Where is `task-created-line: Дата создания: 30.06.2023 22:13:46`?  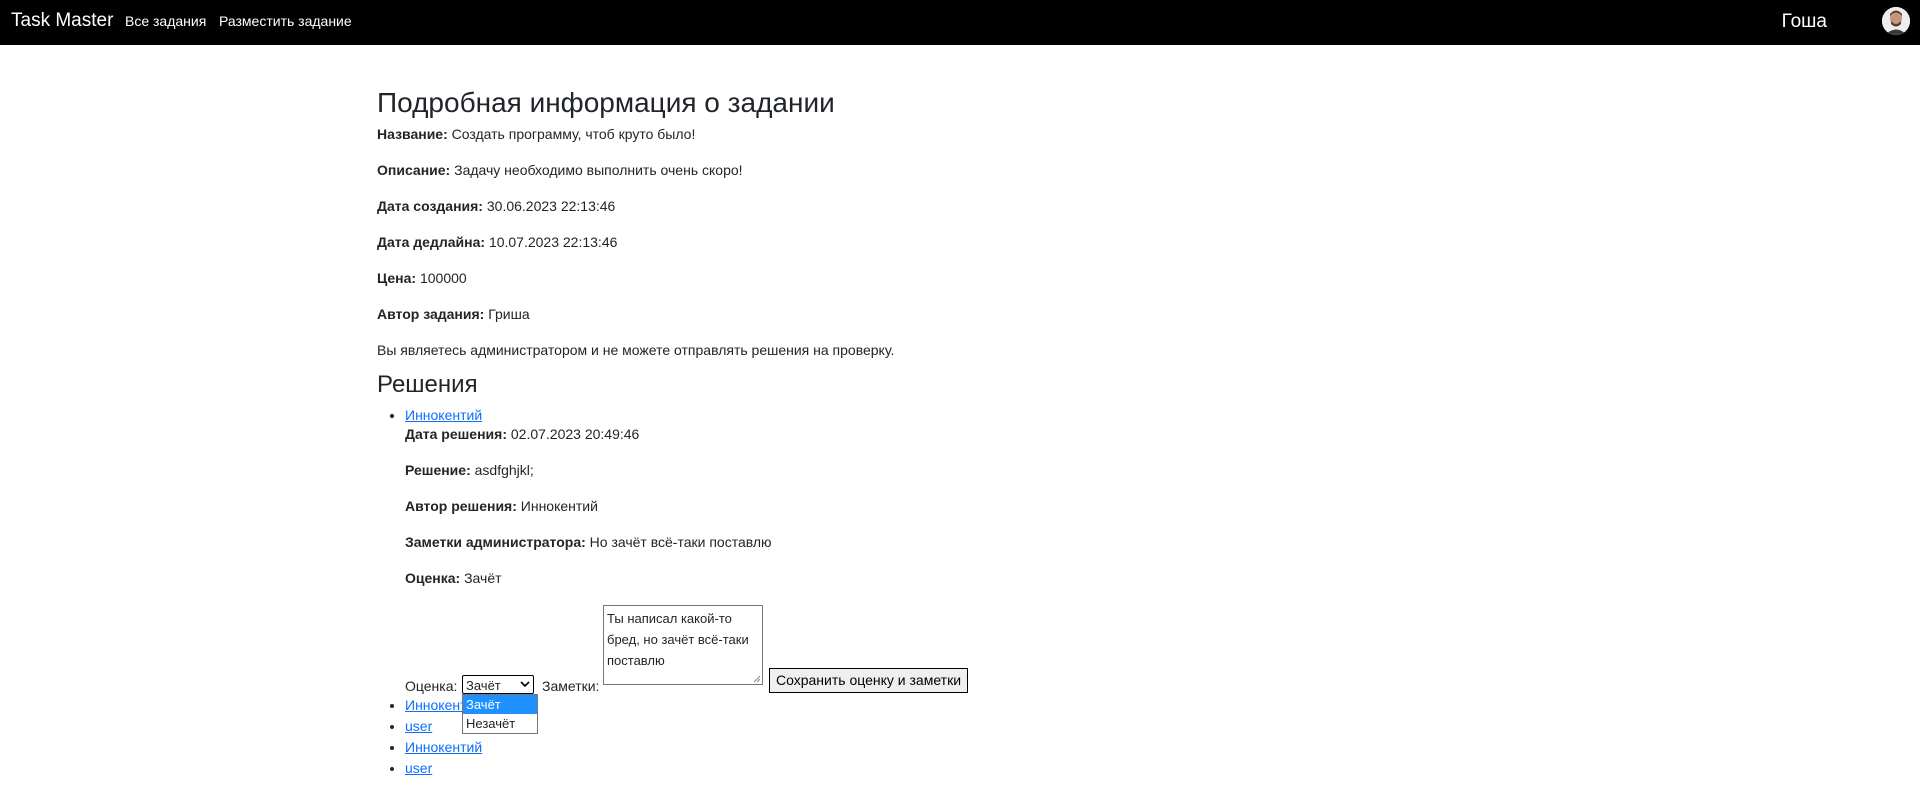 task-created-line: Дата создания: 30.06.2023 22:13:46 is located at coordinates (957, 206).